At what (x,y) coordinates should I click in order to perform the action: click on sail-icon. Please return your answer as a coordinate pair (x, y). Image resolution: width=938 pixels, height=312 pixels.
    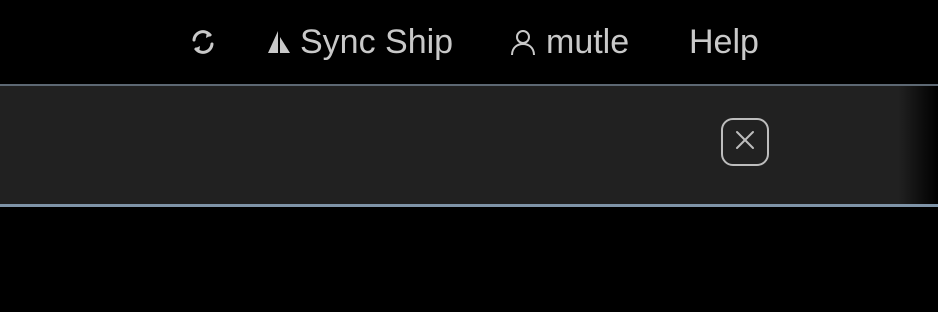
    Looking at the image, I should click on (279, 42).